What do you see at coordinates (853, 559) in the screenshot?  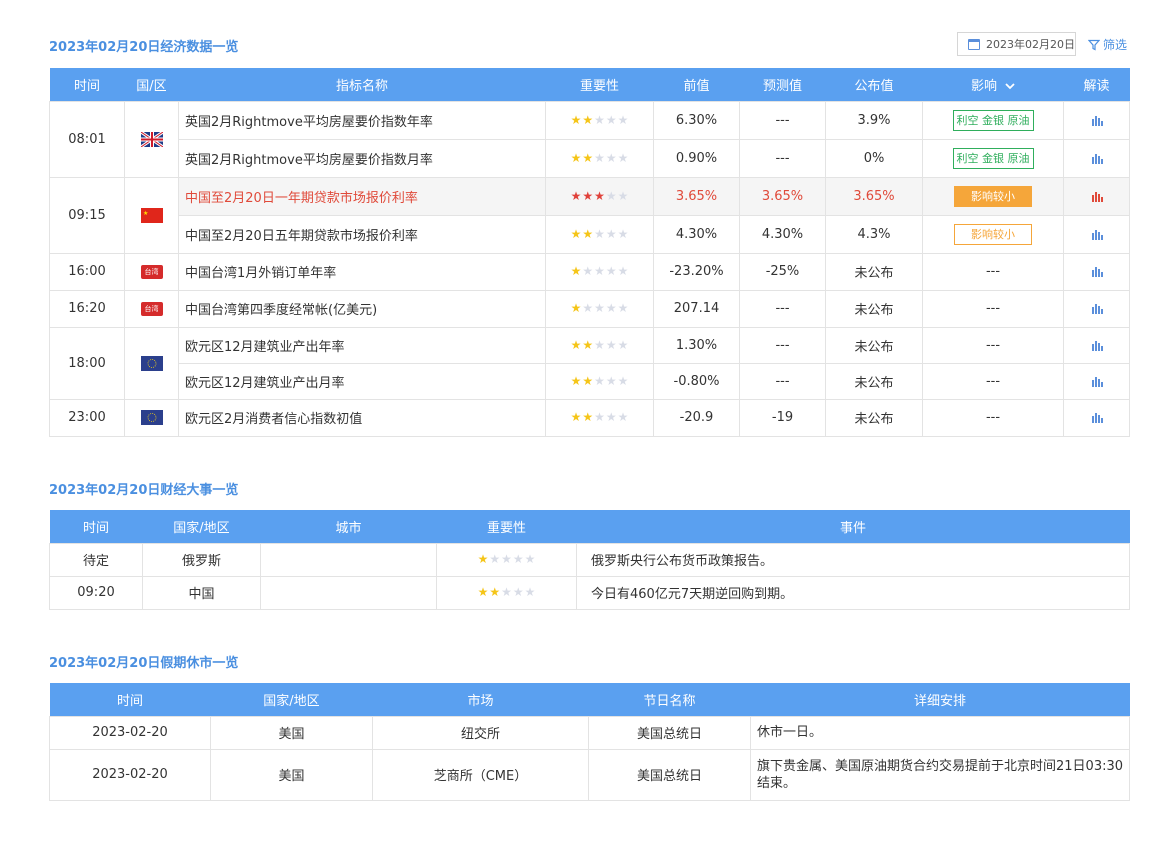 I see `event-text: 俄罗斯央行公布货币政策报告。` at bounding box center [853, 559].